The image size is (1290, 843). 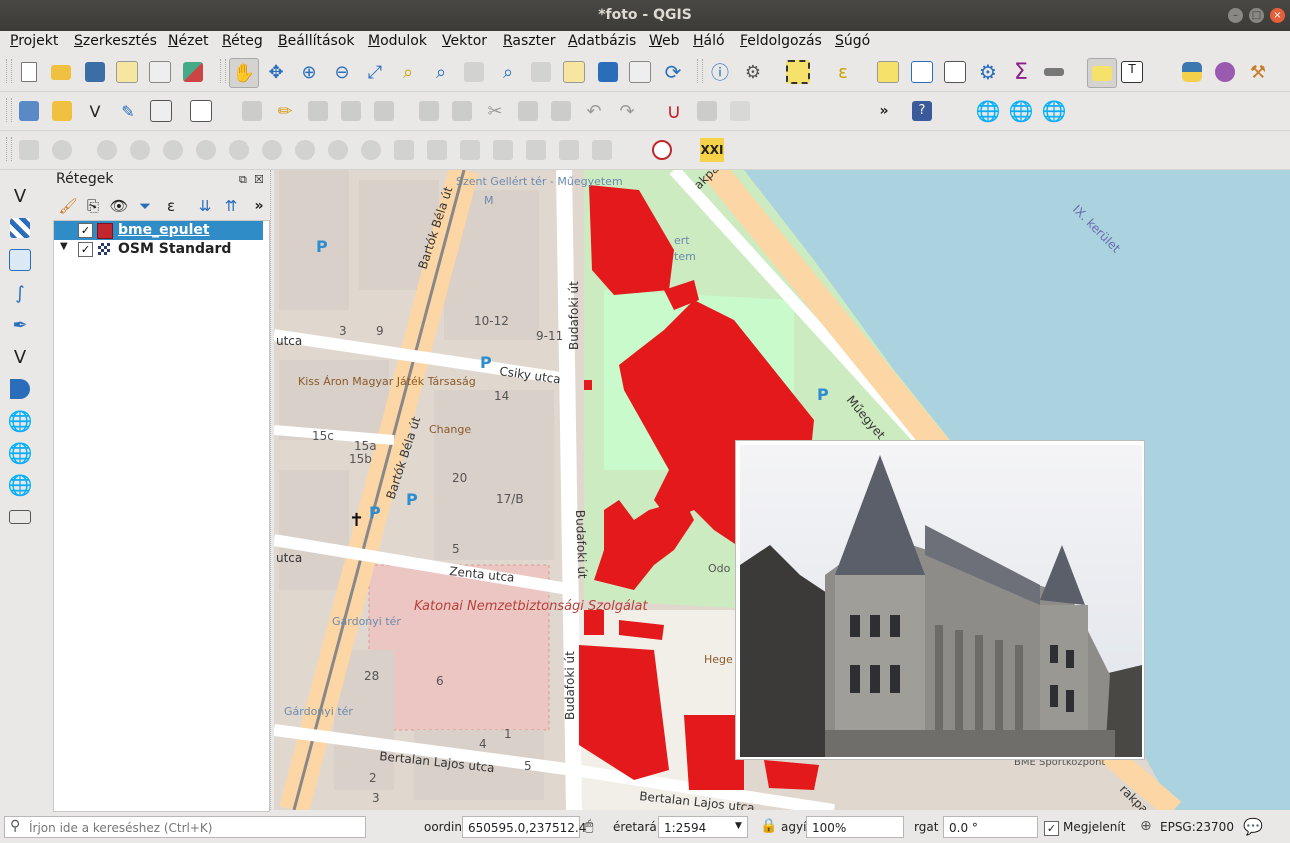 I want to click on locator-search-input: Írjon ide a kereséshez (Ctrl+K), so click(x=185, y=827).